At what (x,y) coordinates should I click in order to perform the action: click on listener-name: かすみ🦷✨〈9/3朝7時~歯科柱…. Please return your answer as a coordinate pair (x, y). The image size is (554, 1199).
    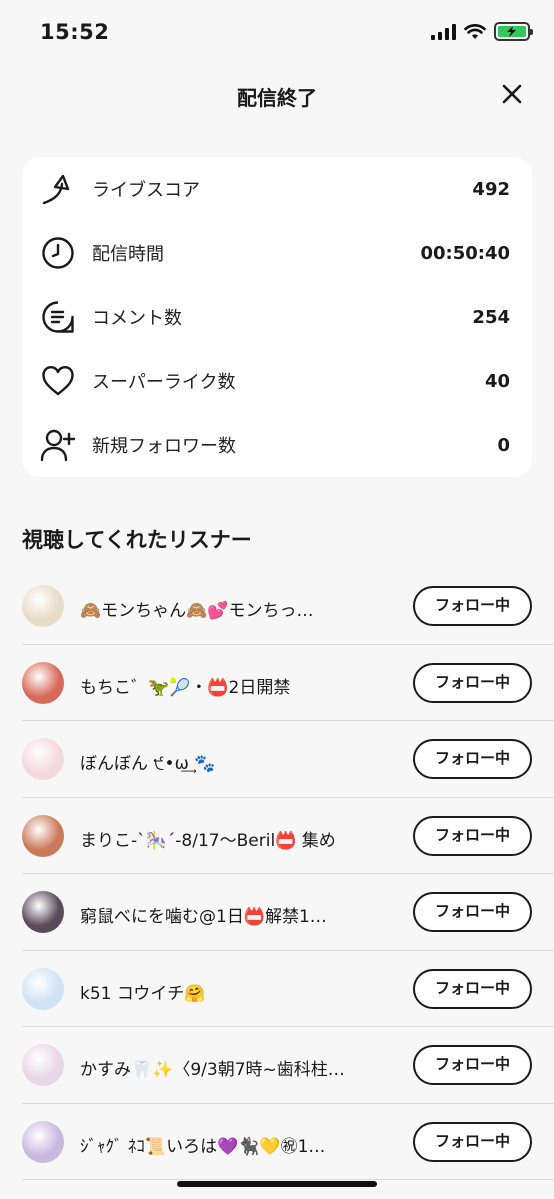
    Looking at the image, I should click on (212, 1070).